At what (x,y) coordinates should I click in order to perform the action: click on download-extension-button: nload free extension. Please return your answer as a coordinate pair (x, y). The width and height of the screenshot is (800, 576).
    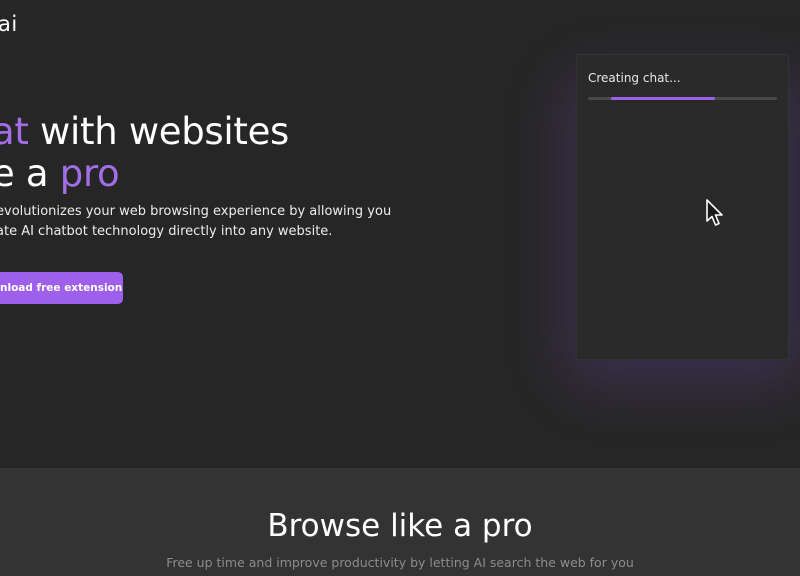
    Looking at the image, I should click on (61, 288).